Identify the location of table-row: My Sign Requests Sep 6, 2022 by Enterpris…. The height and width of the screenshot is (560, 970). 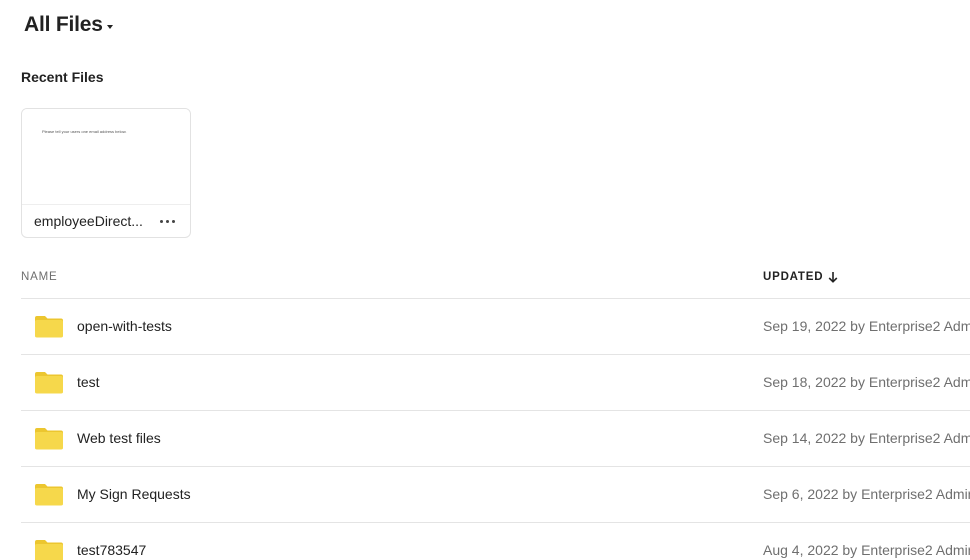
(495, 495).